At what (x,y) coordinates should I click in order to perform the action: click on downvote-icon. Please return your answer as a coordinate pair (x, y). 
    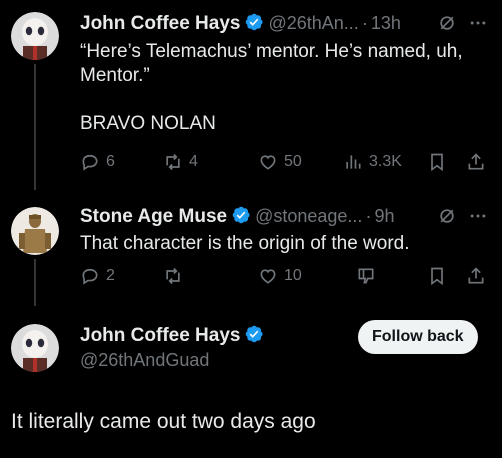
    Looking at the image, I should click on (366, 278).